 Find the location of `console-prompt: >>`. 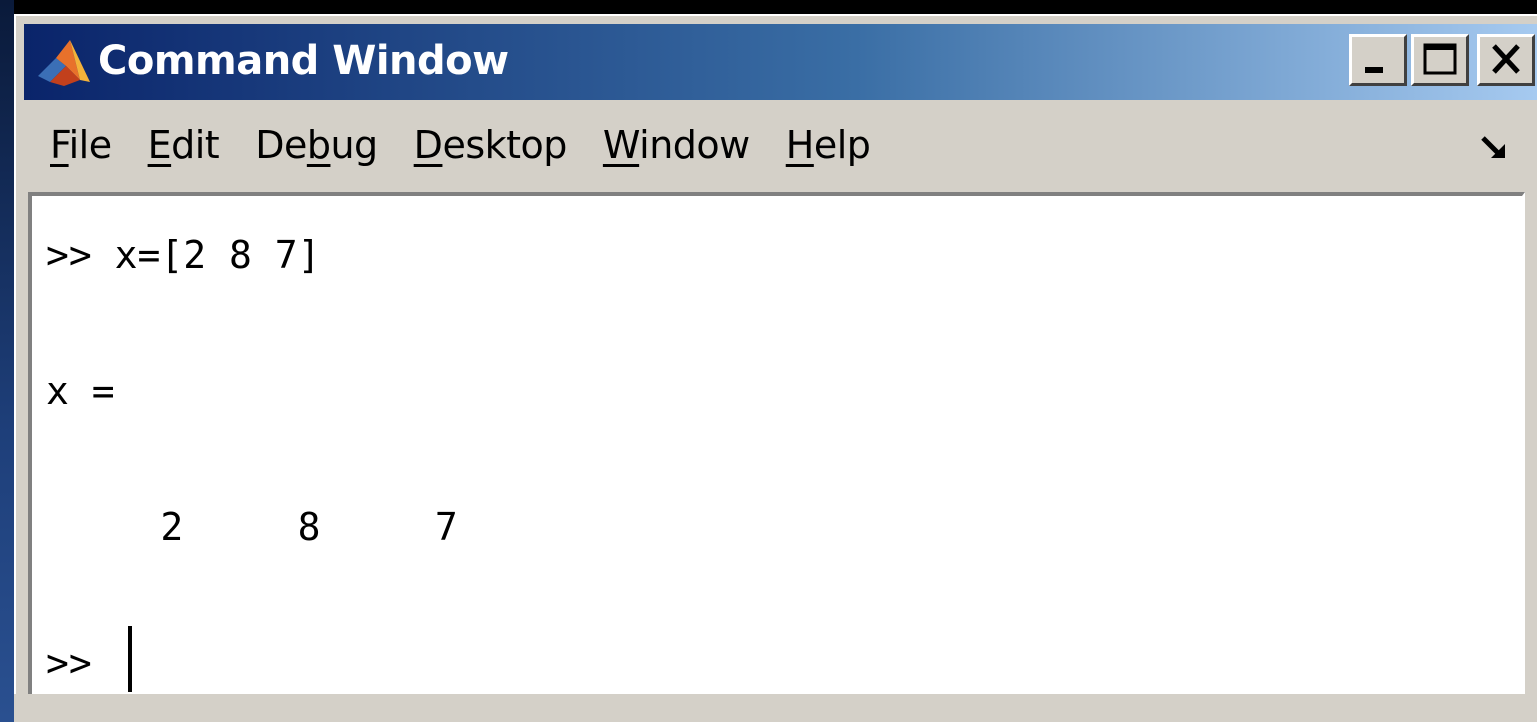

console-prompt: >> is located at coordinates (80, 663).